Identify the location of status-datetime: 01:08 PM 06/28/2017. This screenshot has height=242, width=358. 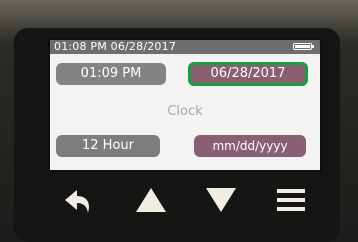
(115, 46).